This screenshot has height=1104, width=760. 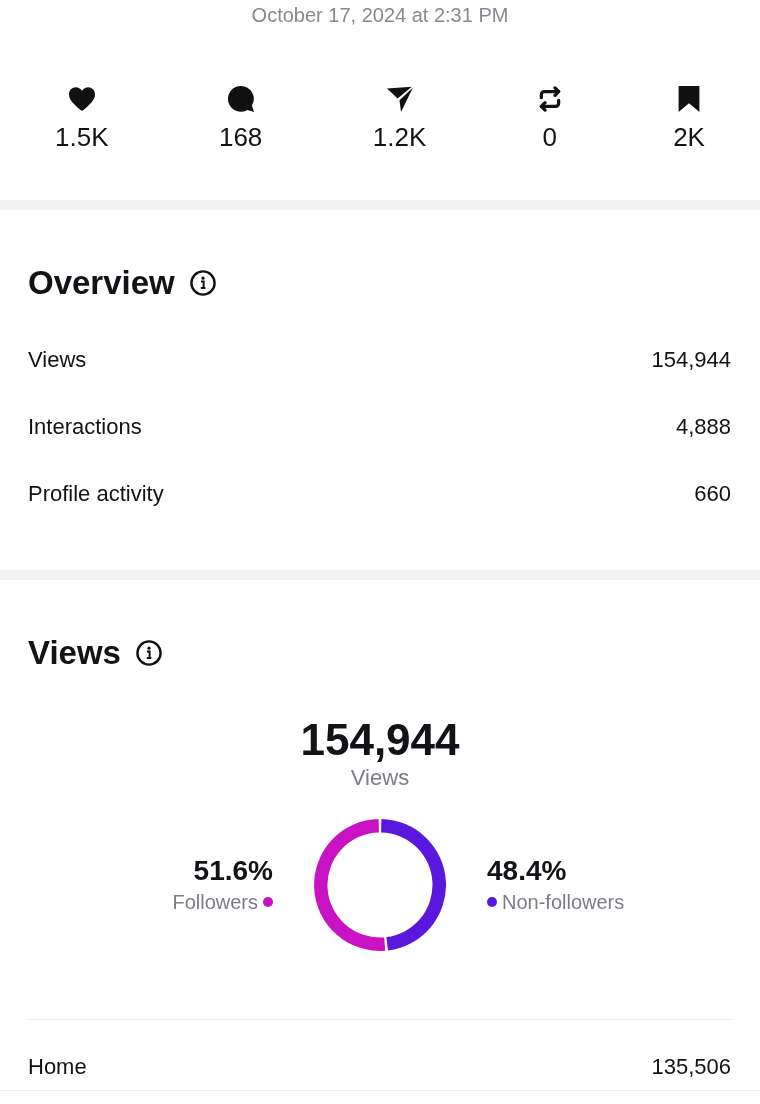 What do you see at coordinates (240, 99) in the screenshot?
I see `speech-bubble-icon` at bounding box center [240, 99].